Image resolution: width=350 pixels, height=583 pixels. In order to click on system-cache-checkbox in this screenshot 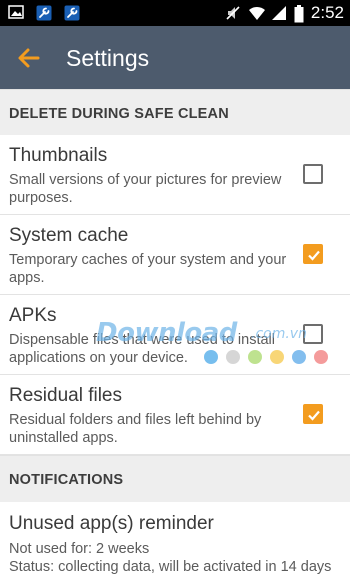, I will do `click(313, 254)`.